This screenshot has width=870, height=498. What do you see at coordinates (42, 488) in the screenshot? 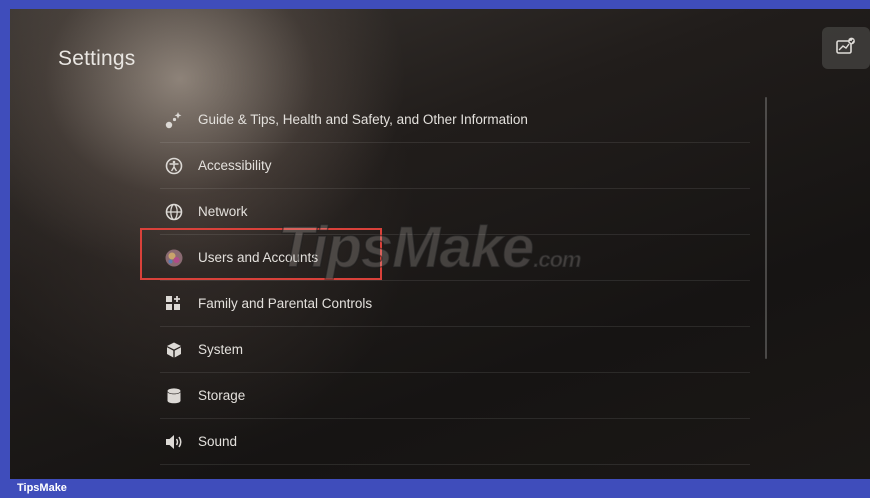
I see `footer-brand: TipsMake` at bounding box center [42, 488].